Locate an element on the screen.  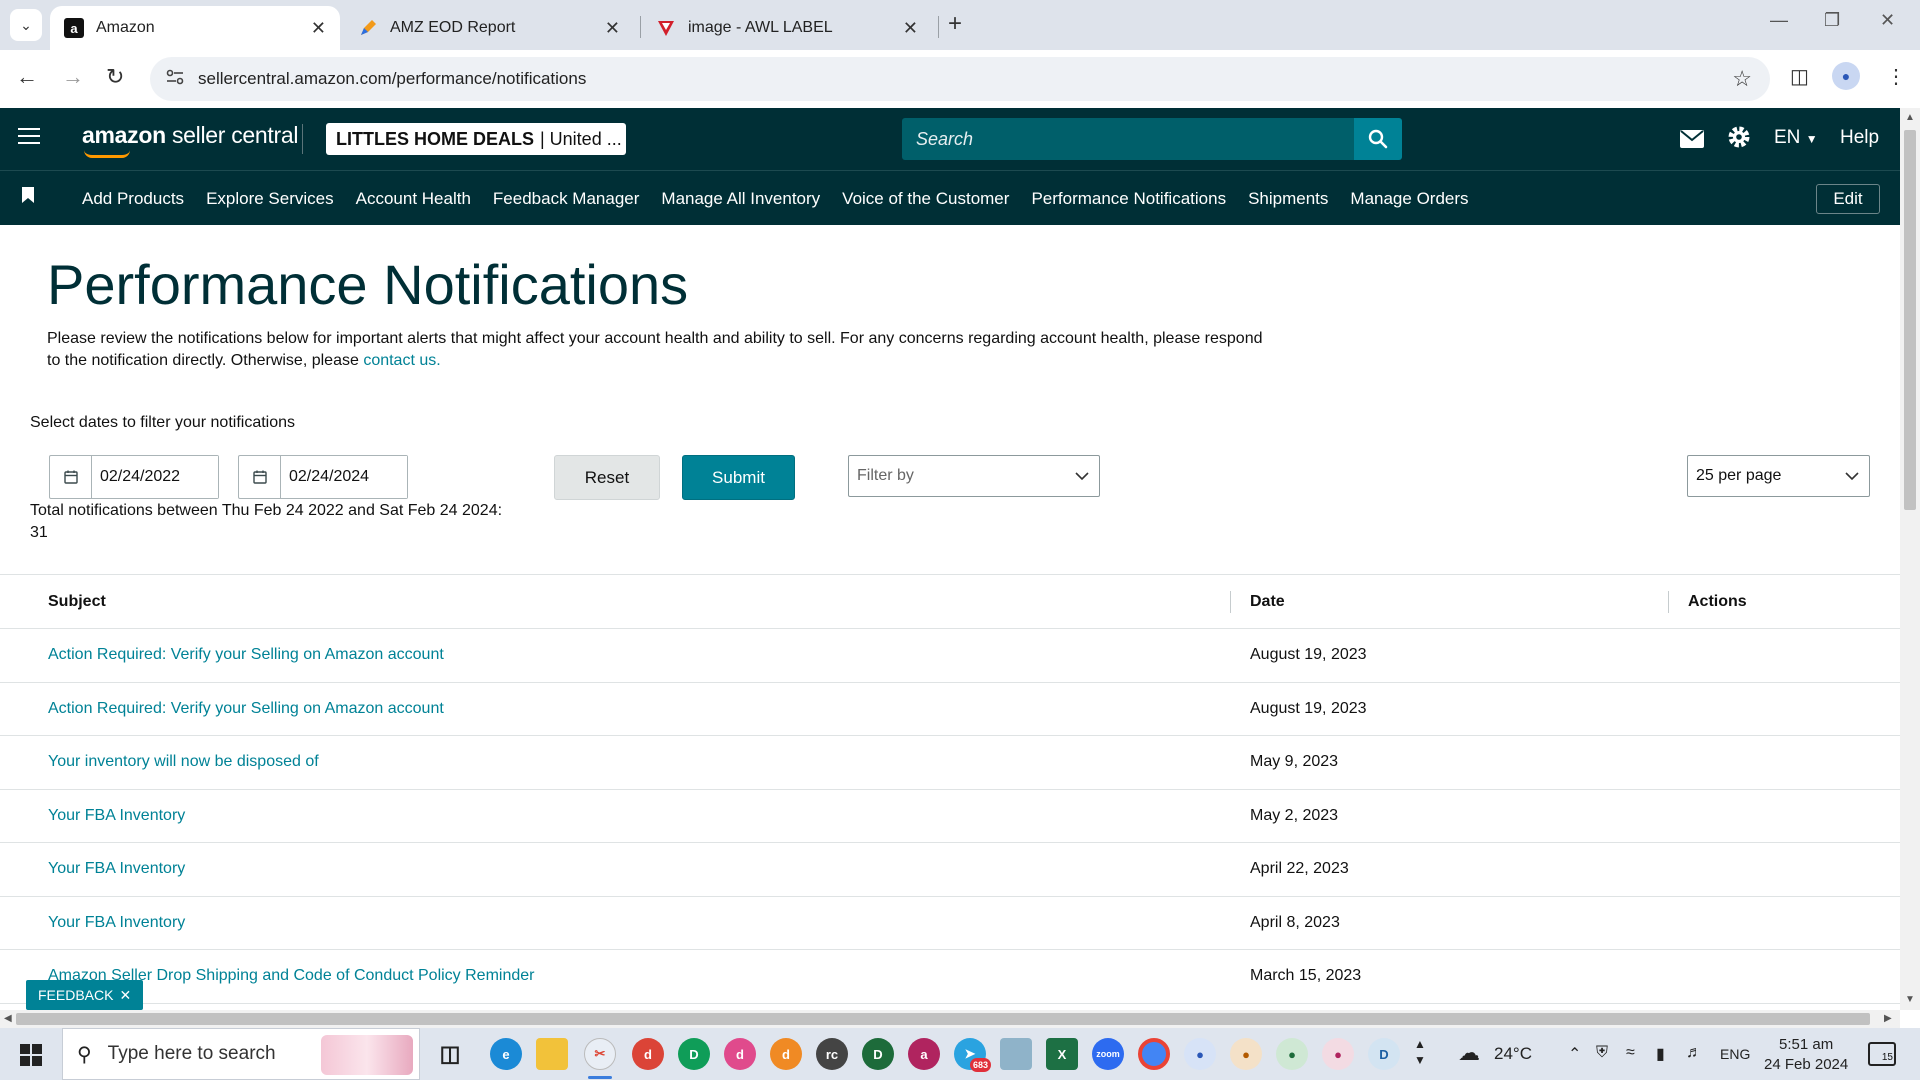
notification-subject-link: Your inventory will now be disposed of is located at coordinates (183, 762).